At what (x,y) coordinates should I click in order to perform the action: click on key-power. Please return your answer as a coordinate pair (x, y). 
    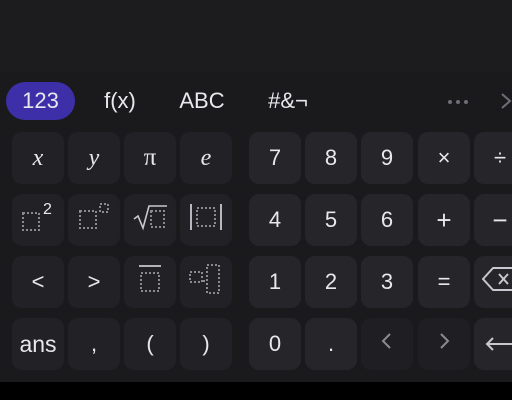
    Looking at the image, I should click on (94, 220).